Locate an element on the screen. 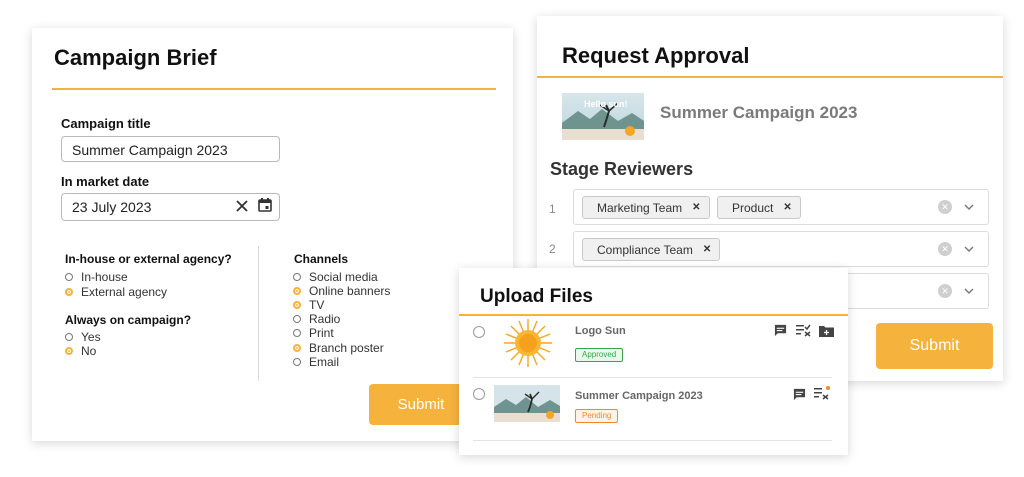 The image size is (1024, 477). channel-label: Online banners is located at coordinates (350, 291).